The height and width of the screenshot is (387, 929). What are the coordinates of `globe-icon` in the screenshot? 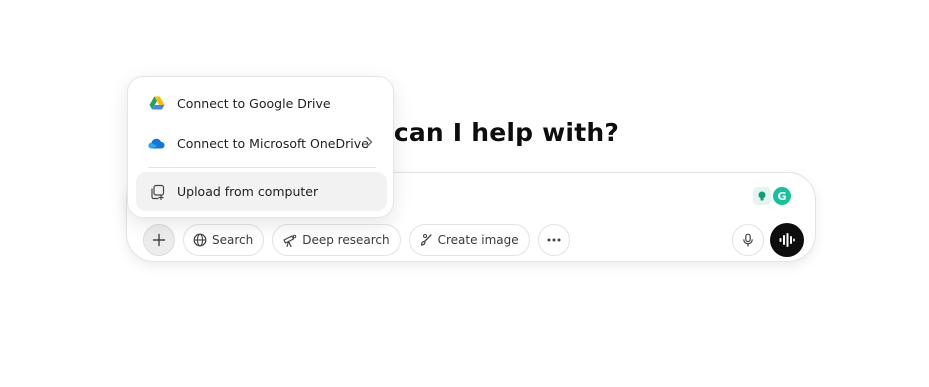 It's located at (200, 240).